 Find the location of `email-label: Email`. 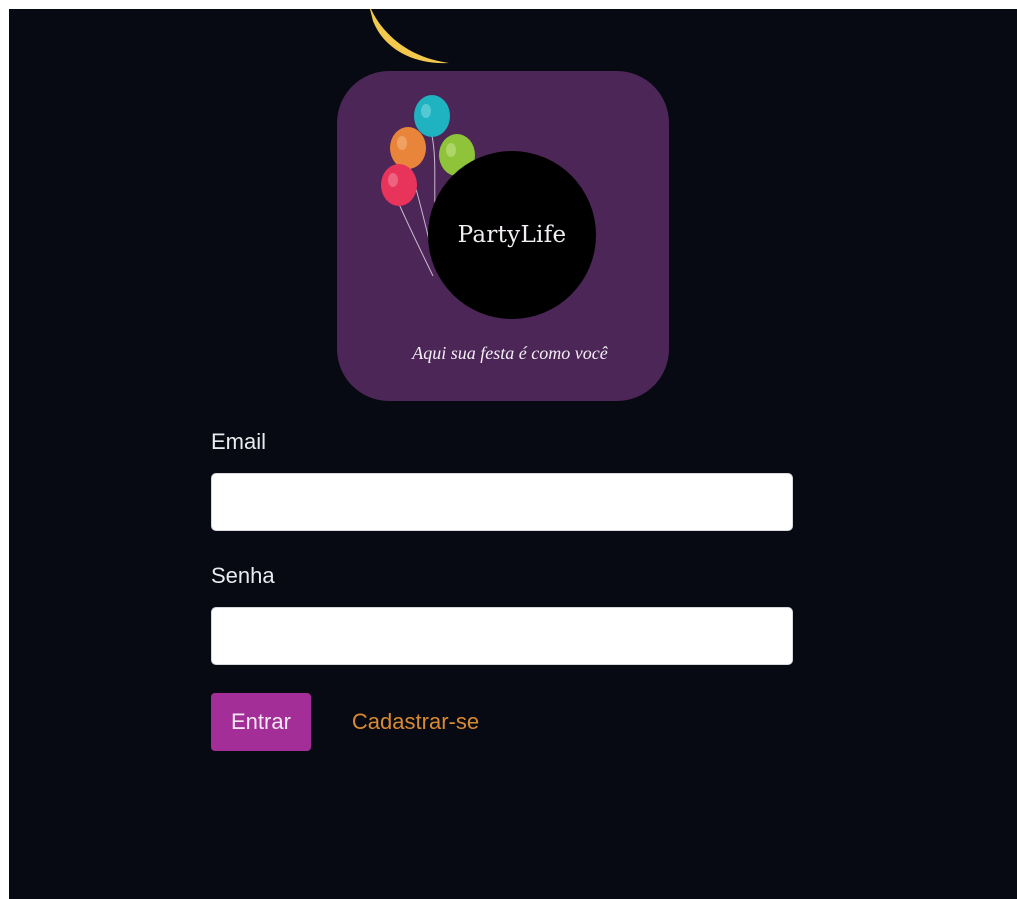

email-label: Email is located at coordinates (239, 441).